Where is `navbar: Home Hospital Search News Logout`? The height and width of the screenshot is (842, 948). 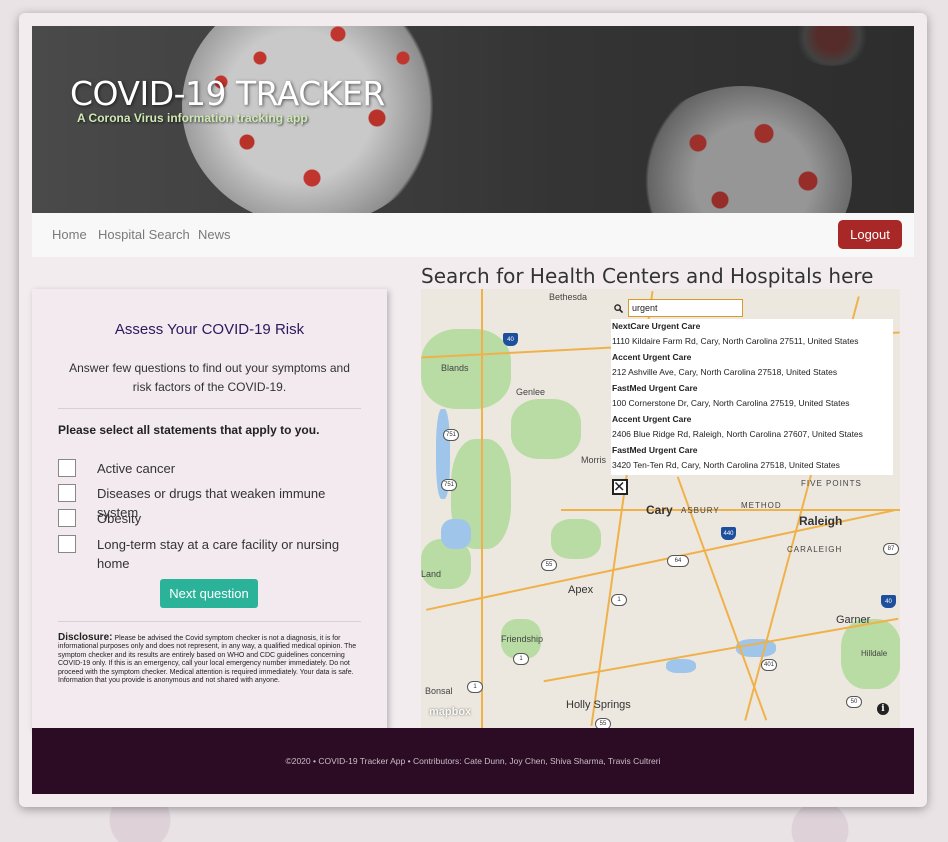 navbar: Home Hospital Search News Logout is located at coordinates (473, 235).